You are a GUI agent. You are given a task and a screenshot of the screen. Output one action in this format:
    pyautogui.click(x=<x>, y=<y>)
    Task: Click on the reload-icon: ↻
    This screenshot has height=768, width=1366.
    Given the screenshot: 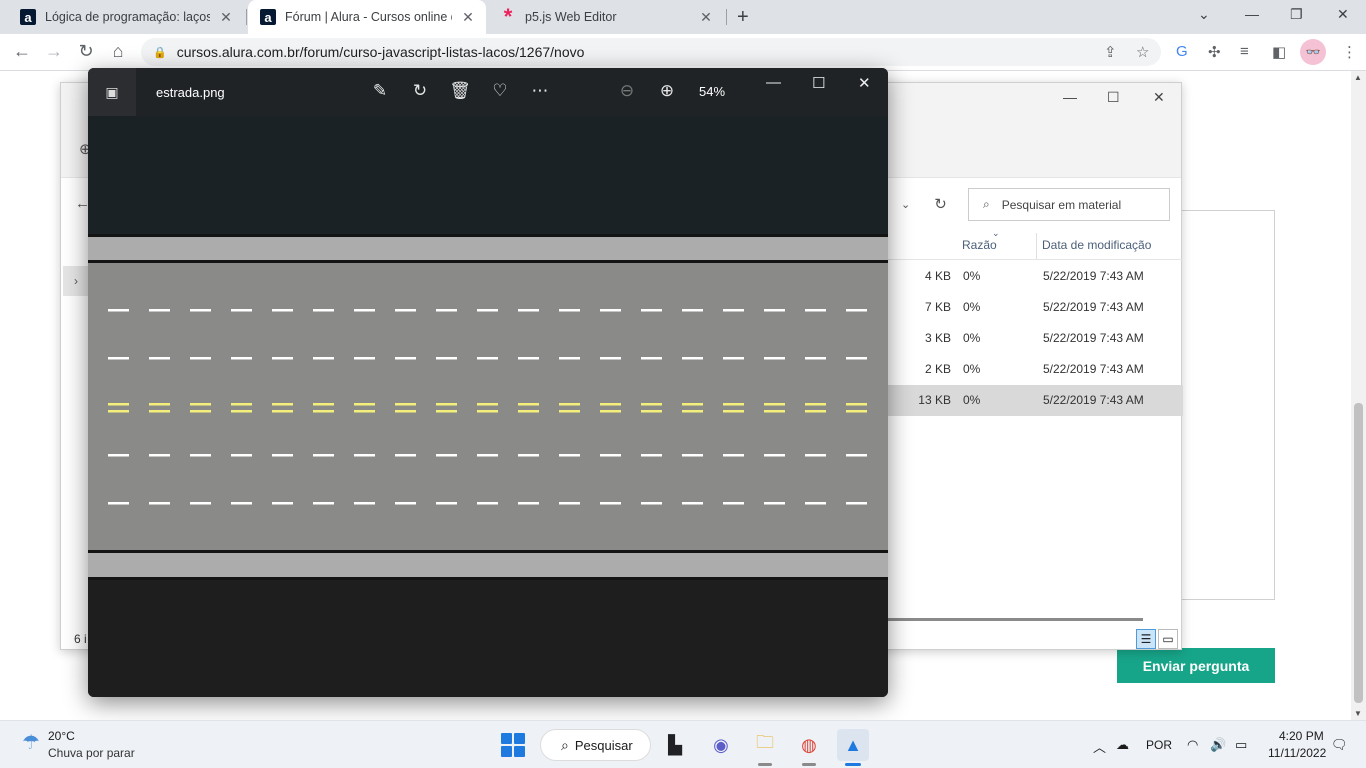 What is the action you would take?
    pyautogui.click(x=86, y=51)
    